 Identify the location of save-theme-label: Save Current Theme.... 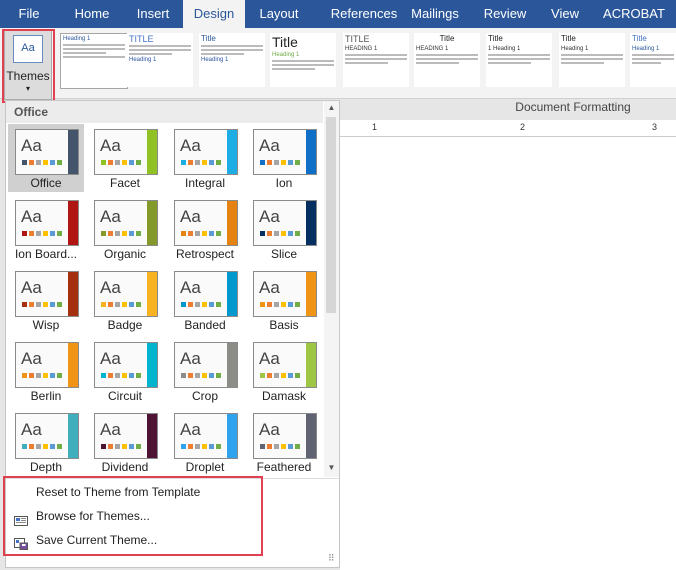
(97, 540).